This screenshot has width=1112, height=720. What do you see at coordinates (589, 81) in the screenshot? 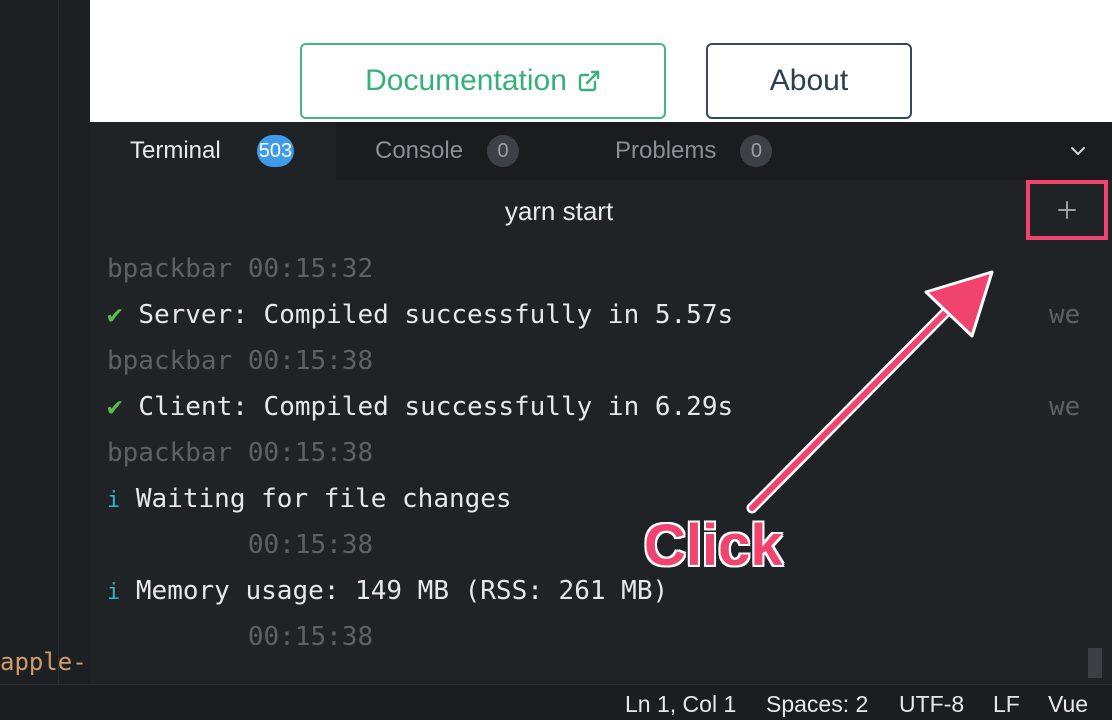
I see `external-link-icon` at bounding box center [589, 81].